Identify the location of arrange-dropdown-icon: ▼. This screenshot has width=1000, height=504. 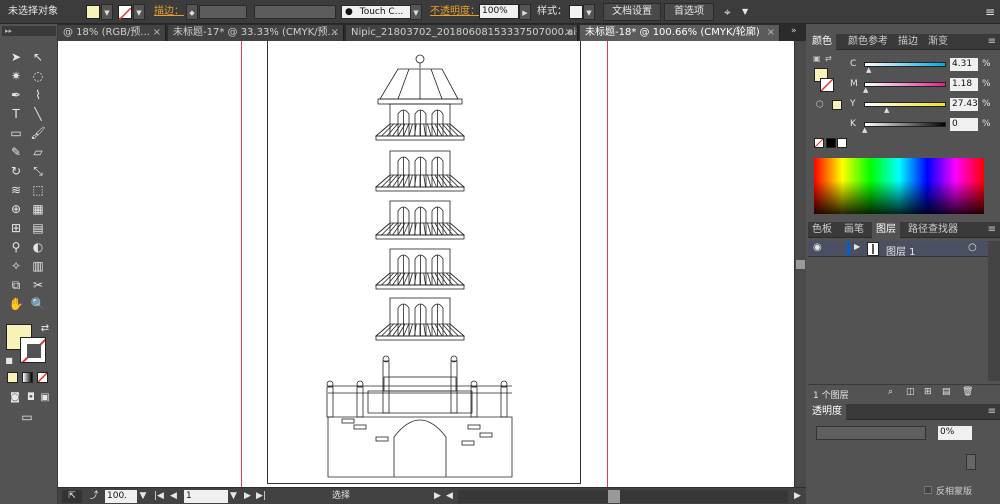
(745, 12).